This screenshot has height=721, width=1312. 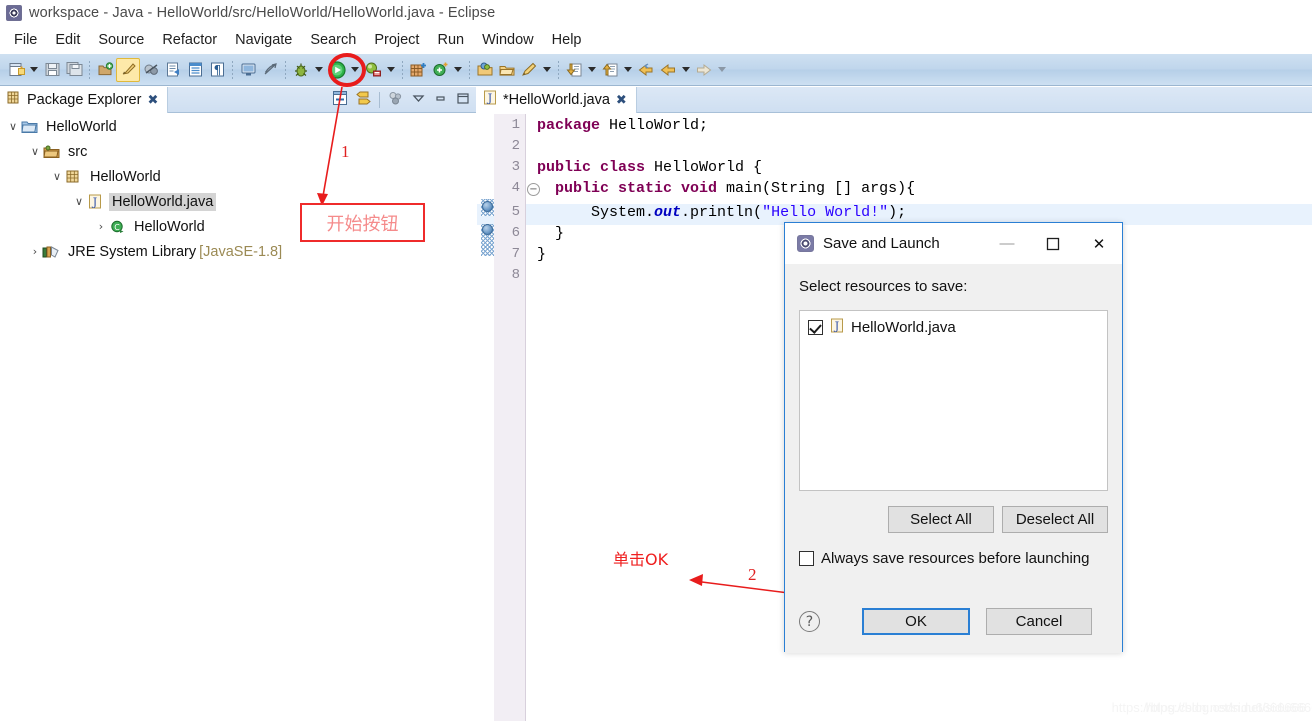 What do you see at coordinates (217, 70) in the screenshot?
I see `show-whitespace-icon: ¶` at bounding box center [217, 70].